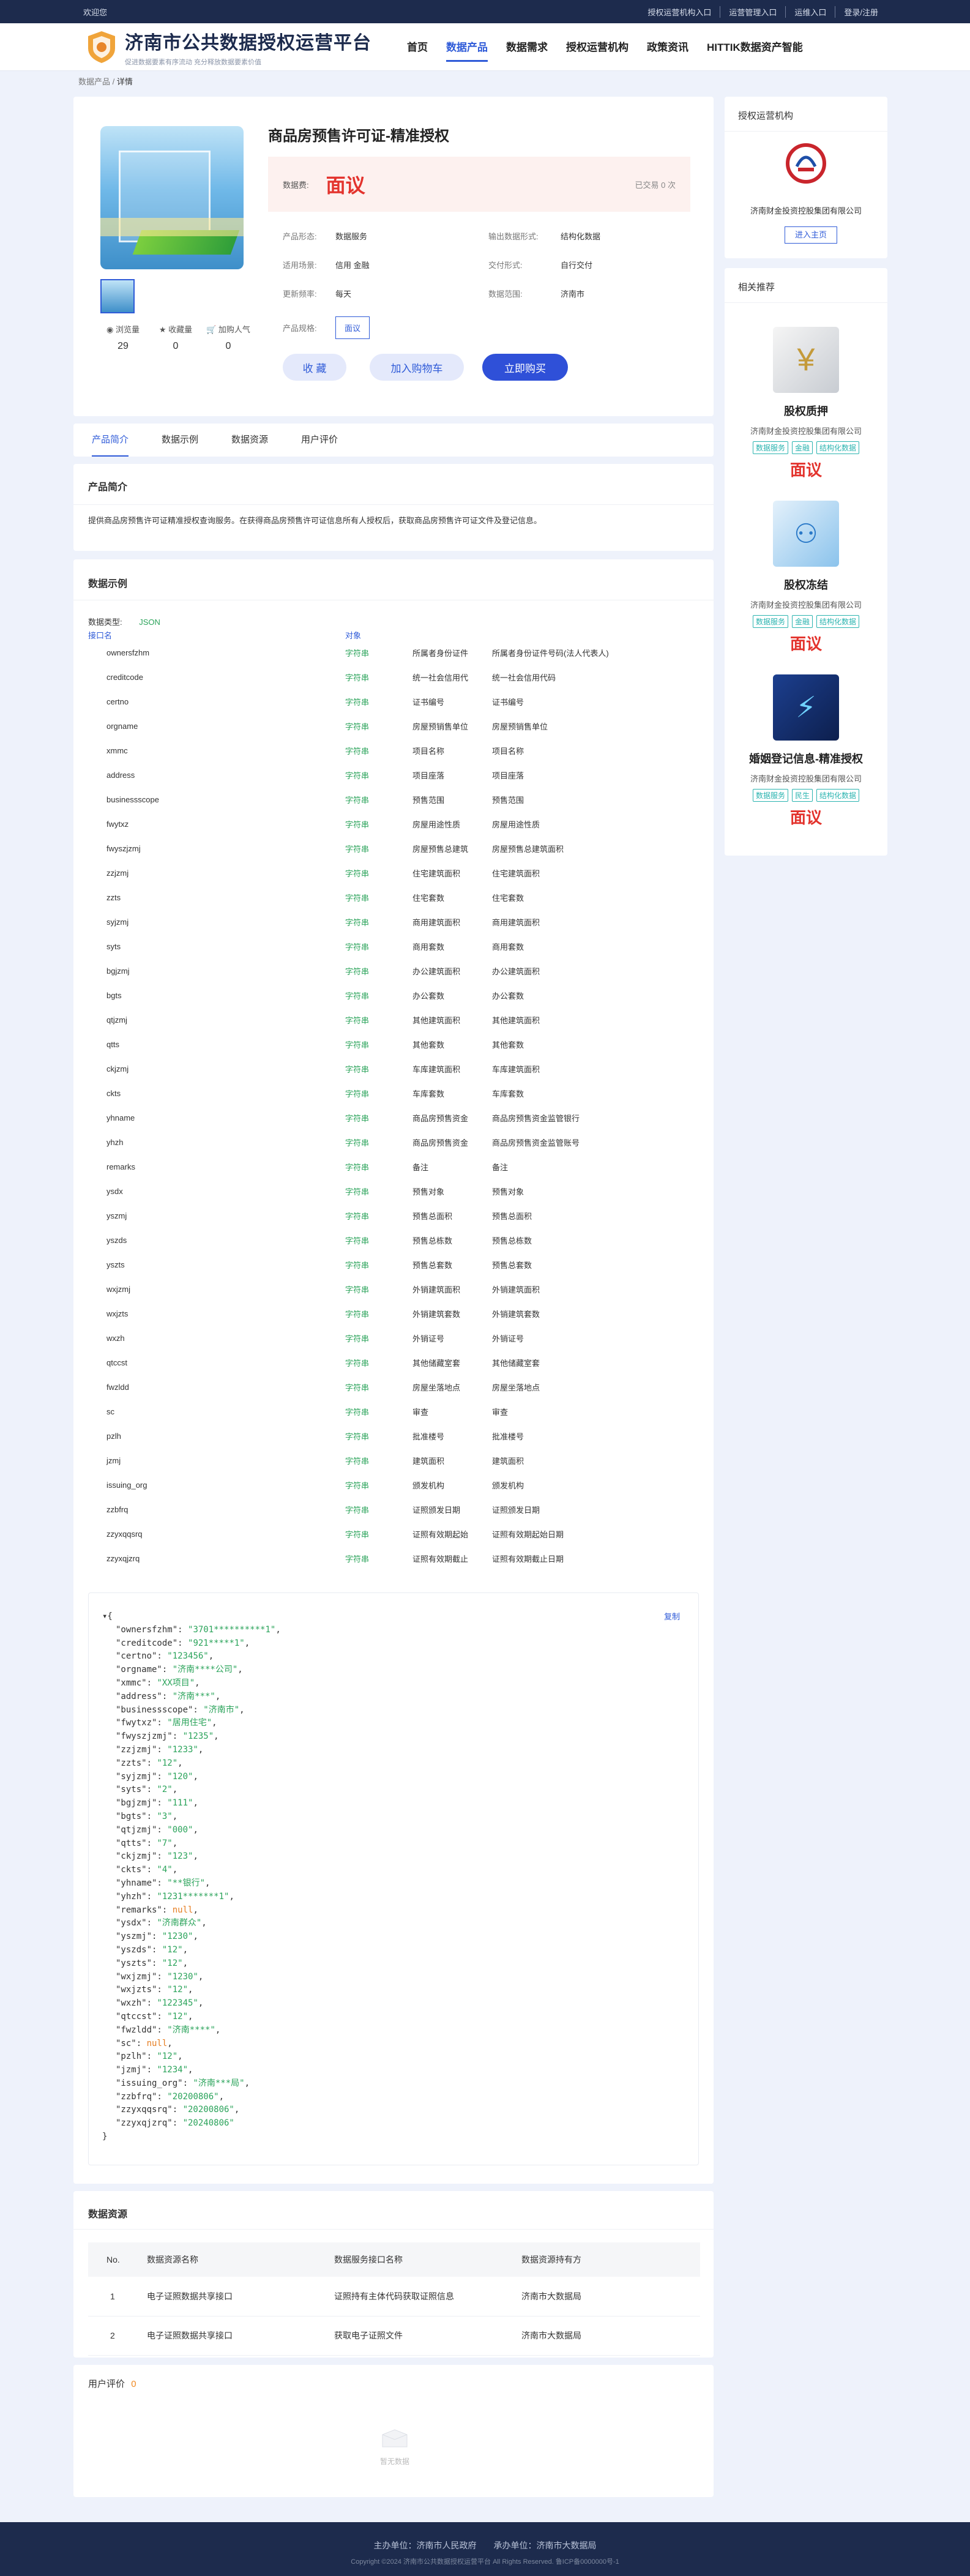 The height and width of the screenshot is (2576, 970). What do you see at coordinates (191, 1817) in the screenshot?
I see `json-line: "bgts": "3",` at bounding box center [191, 1817].